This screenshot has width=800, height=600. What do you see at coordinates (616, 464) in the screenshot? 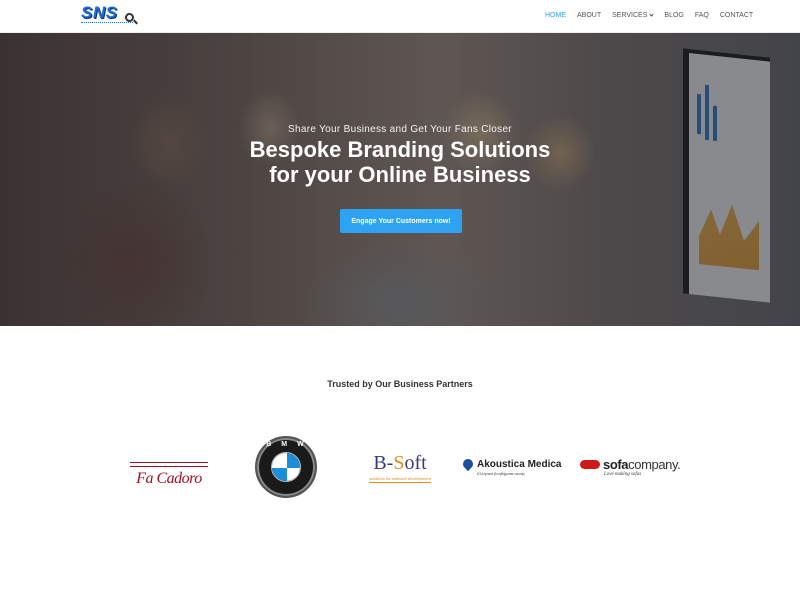
I see `sofa-bold: sofa` at bounding box center [616, 464].